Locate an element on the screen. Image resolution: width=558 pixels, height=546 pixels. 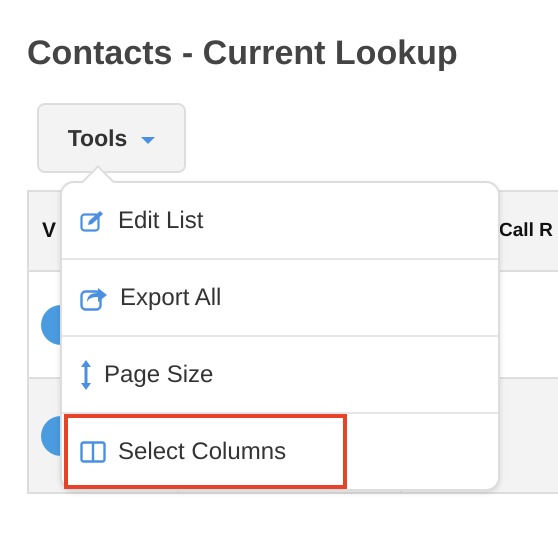
edit-icon is located at coordinates (93, 221).